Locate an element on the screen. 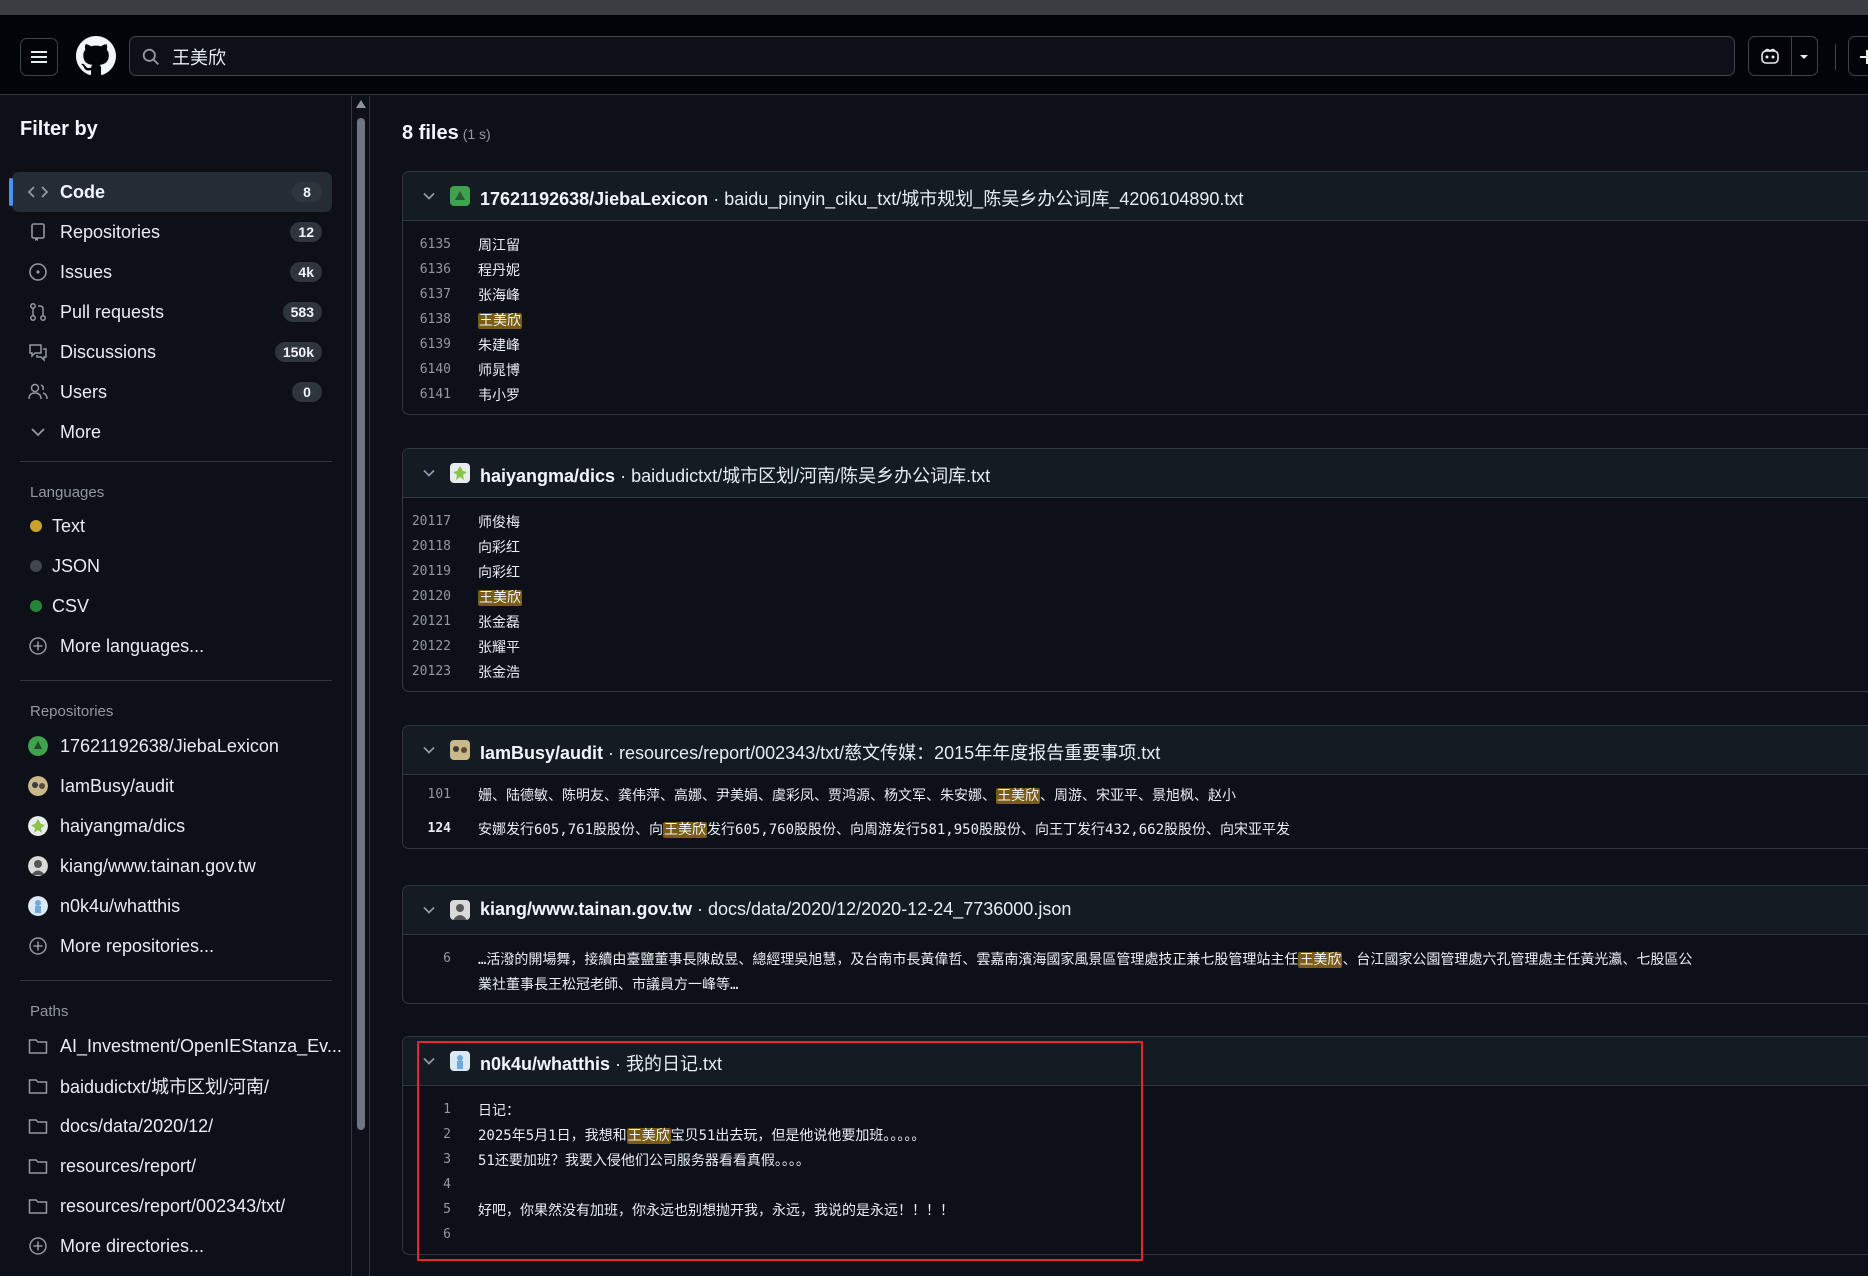 This screenshot has width=1868, height=1276. line-number: 20121 is located at coordinates (427, 621).